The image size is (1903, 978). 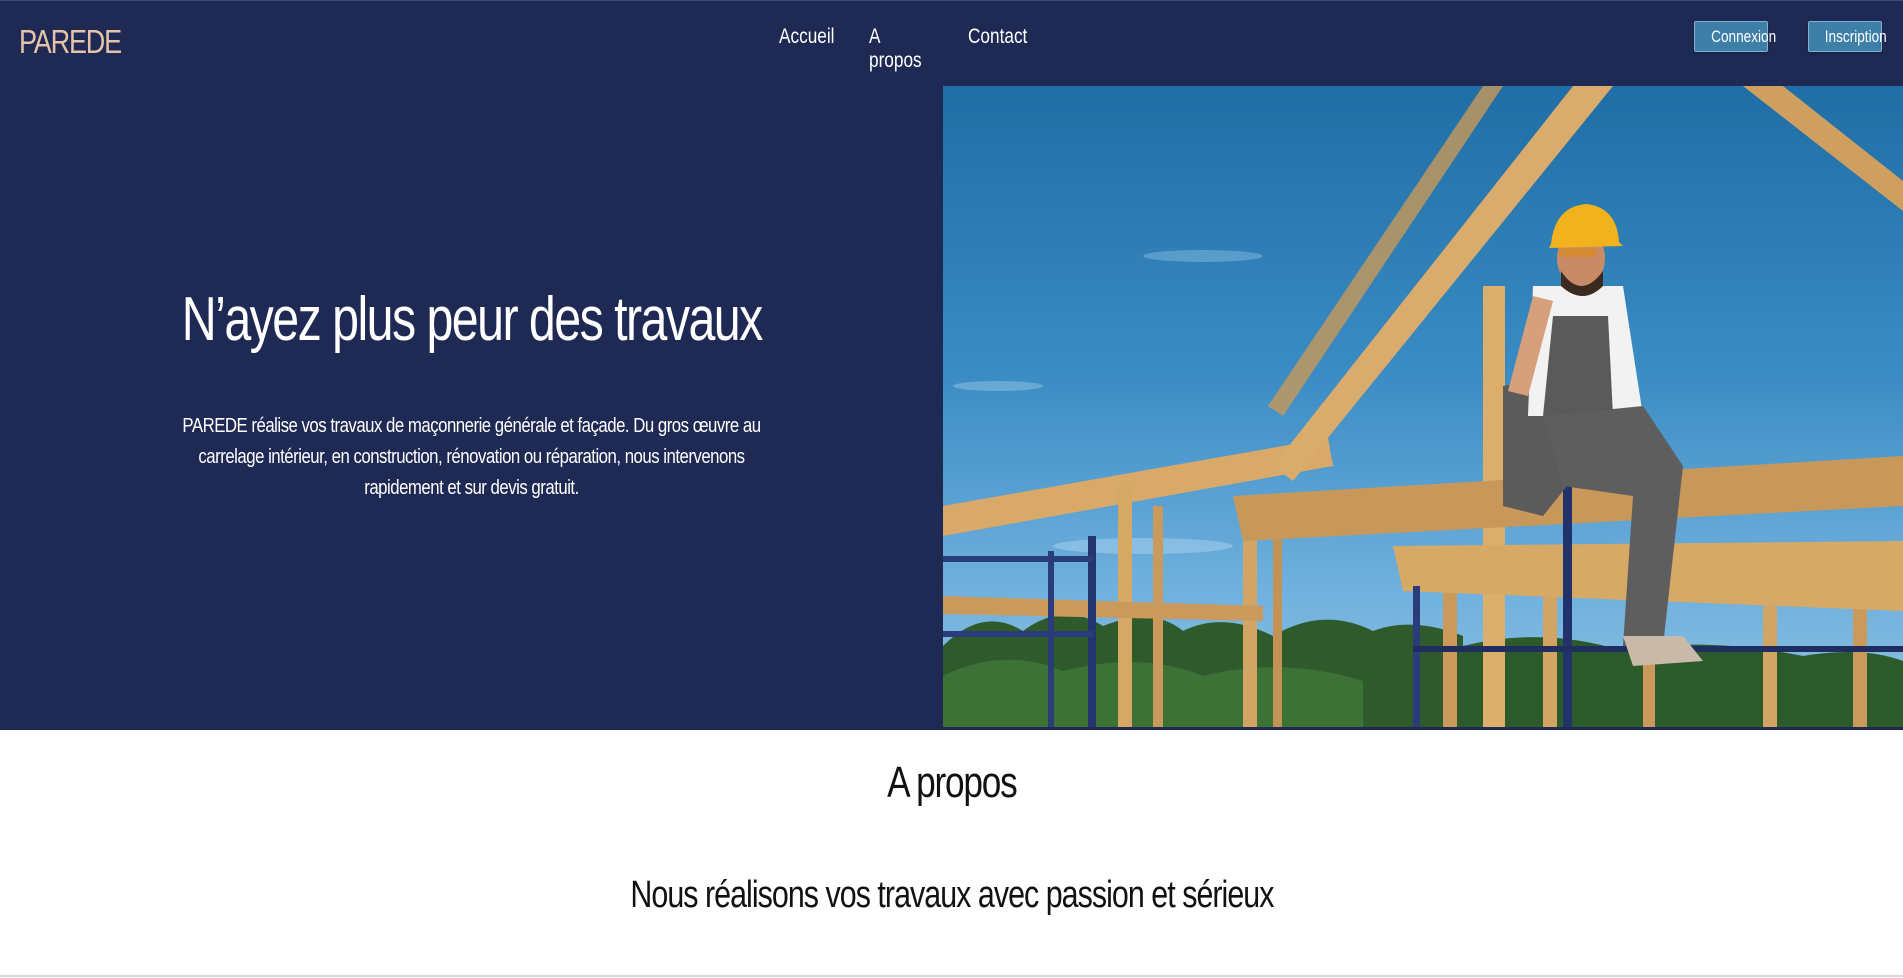 I want to click on section-divider, so click(x=951, y=976).